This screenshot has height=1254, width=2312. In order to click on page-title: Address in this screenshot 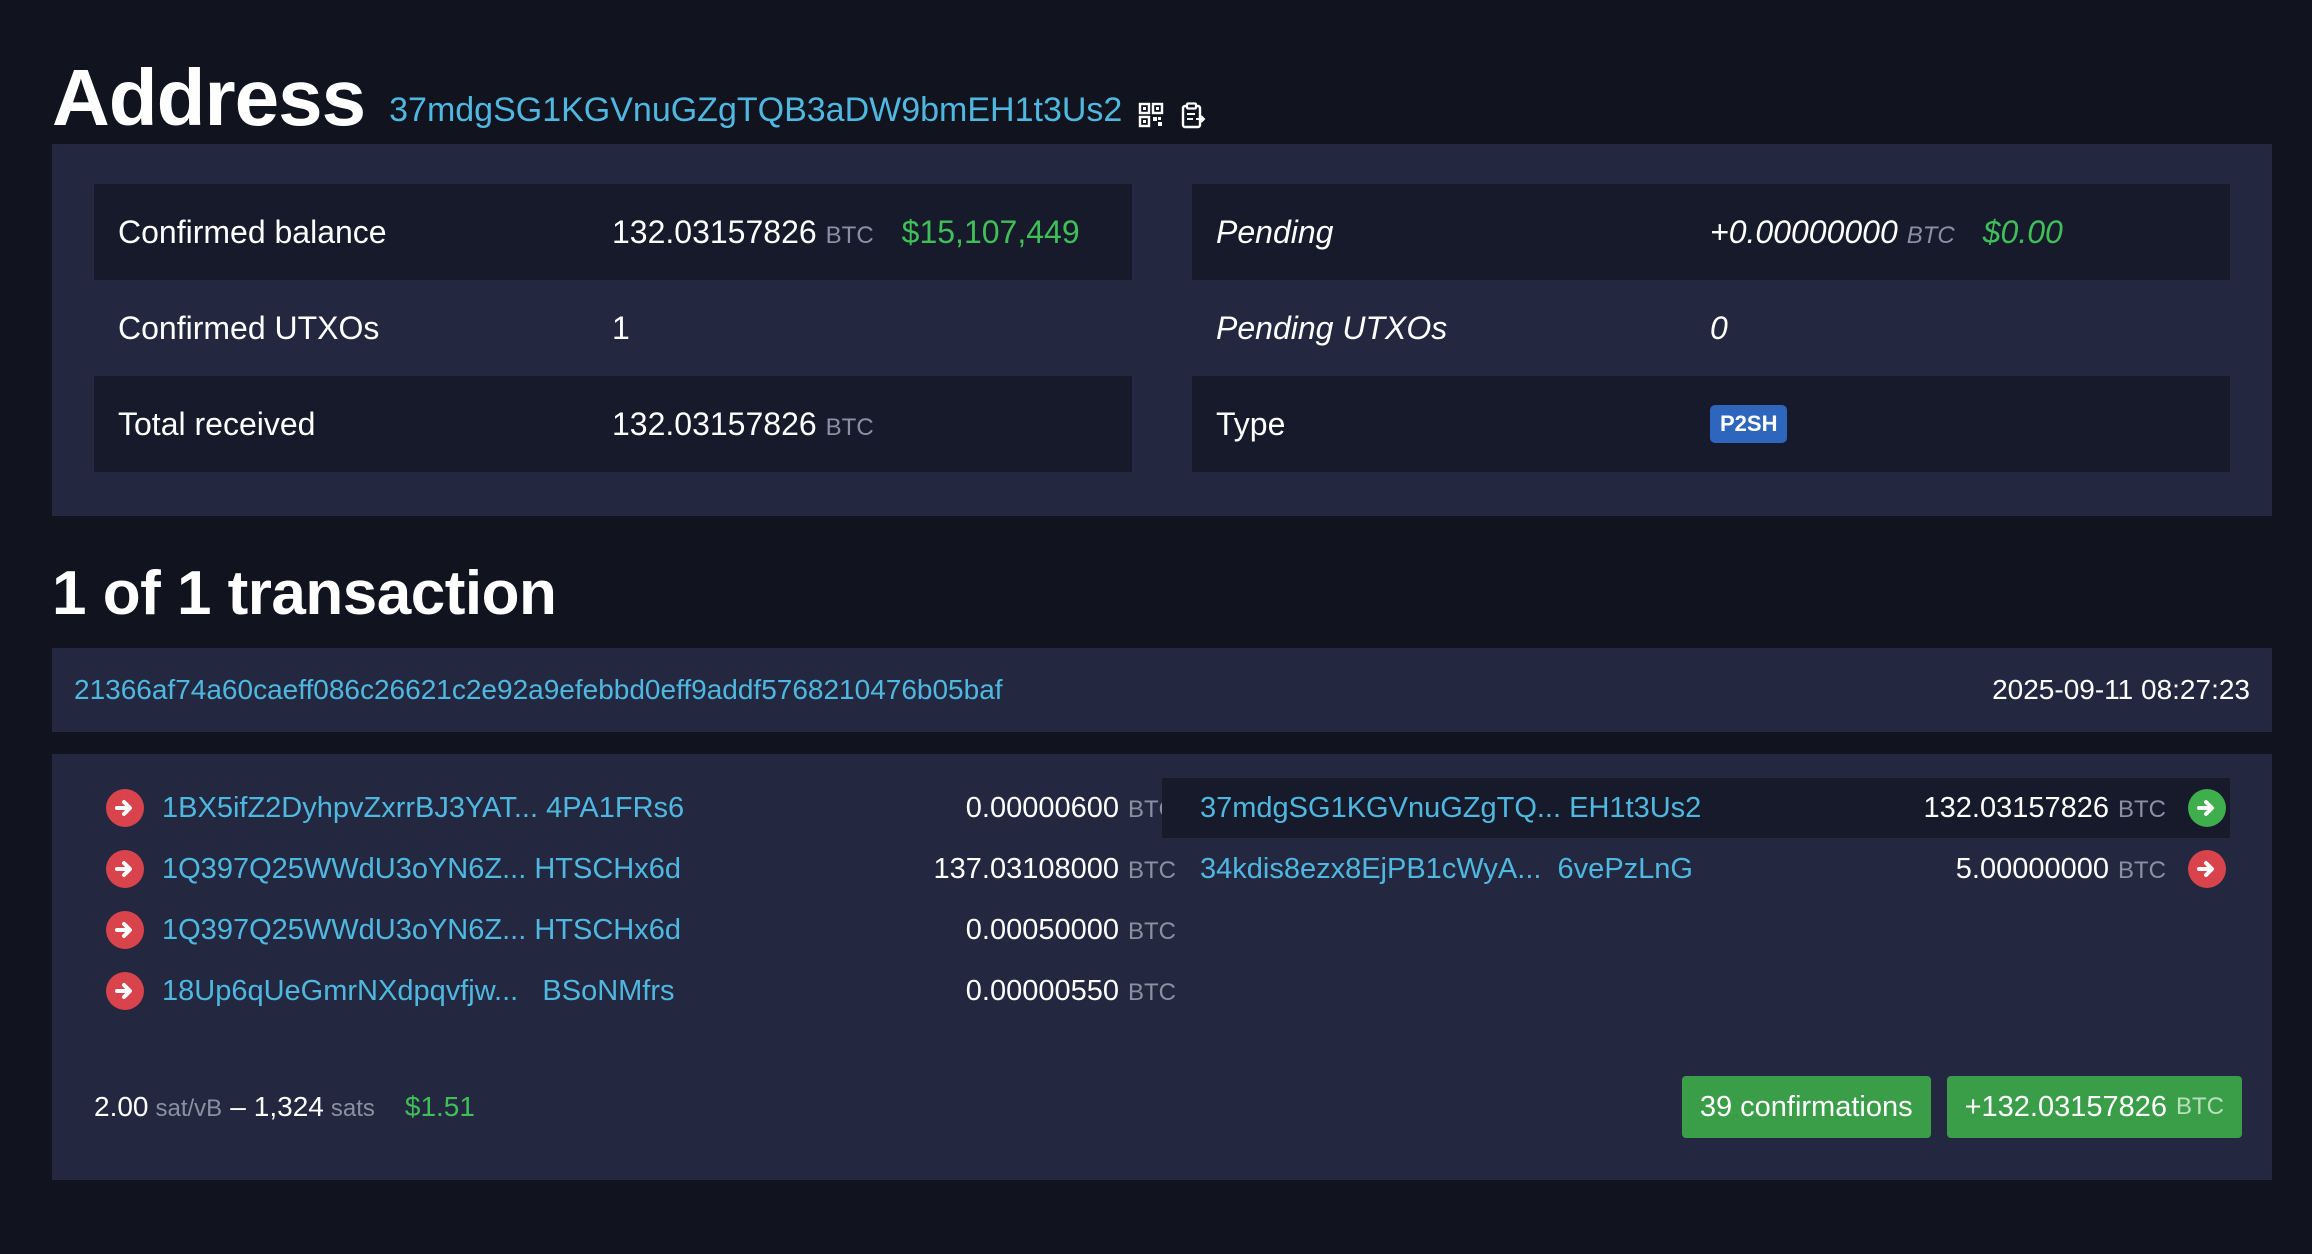, I will do `click(209, 97)`.